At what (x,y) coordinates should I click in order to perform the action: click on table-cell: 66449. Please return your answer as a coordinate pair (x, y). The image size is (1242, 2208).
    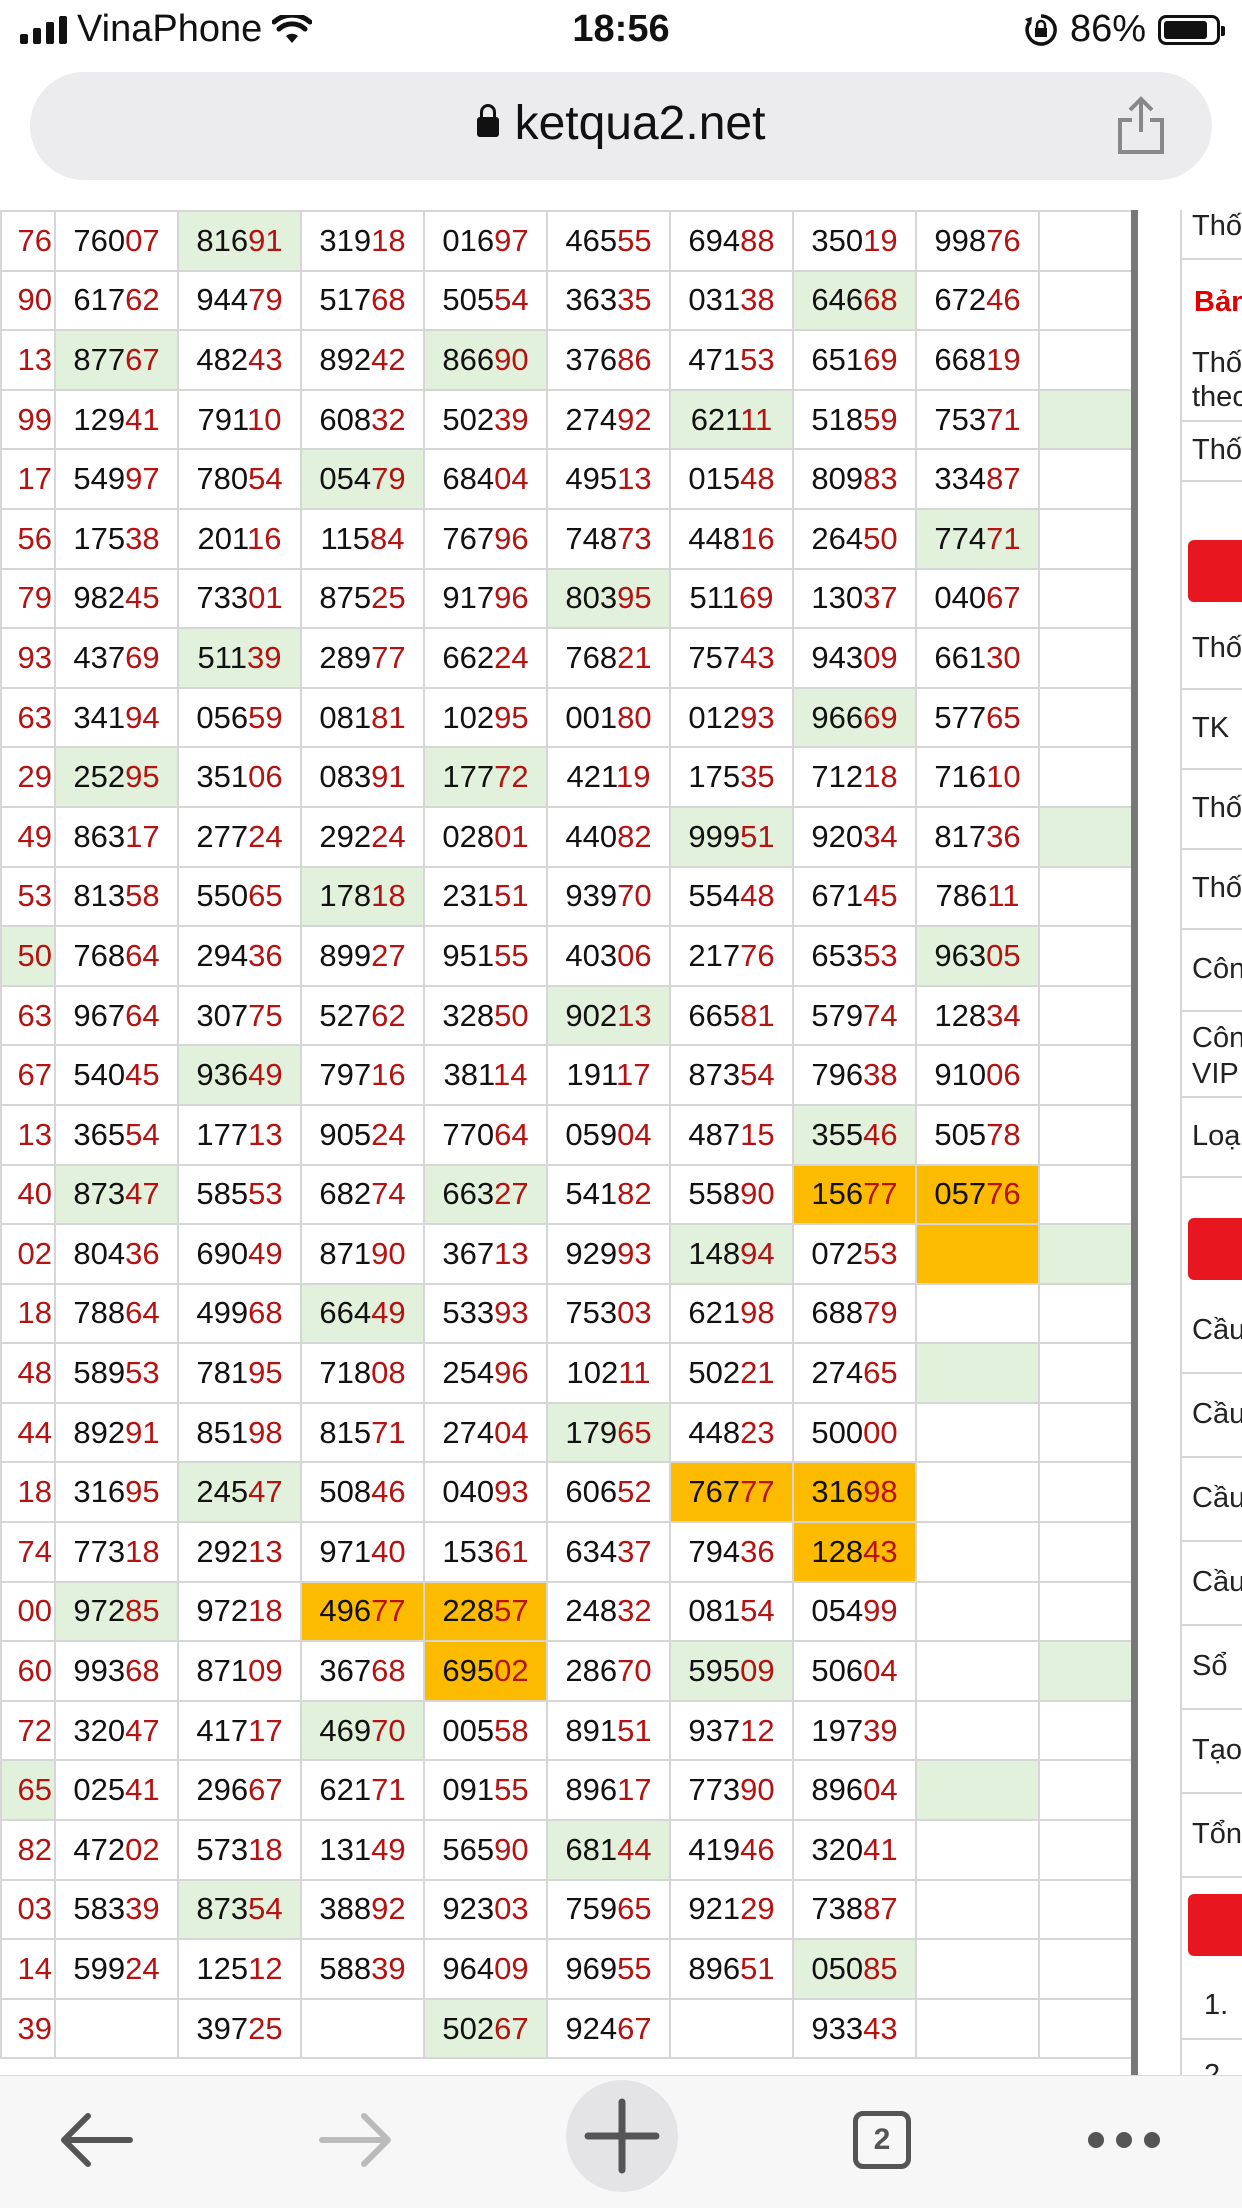
    Looking at the image, I should click on (362, 1313).